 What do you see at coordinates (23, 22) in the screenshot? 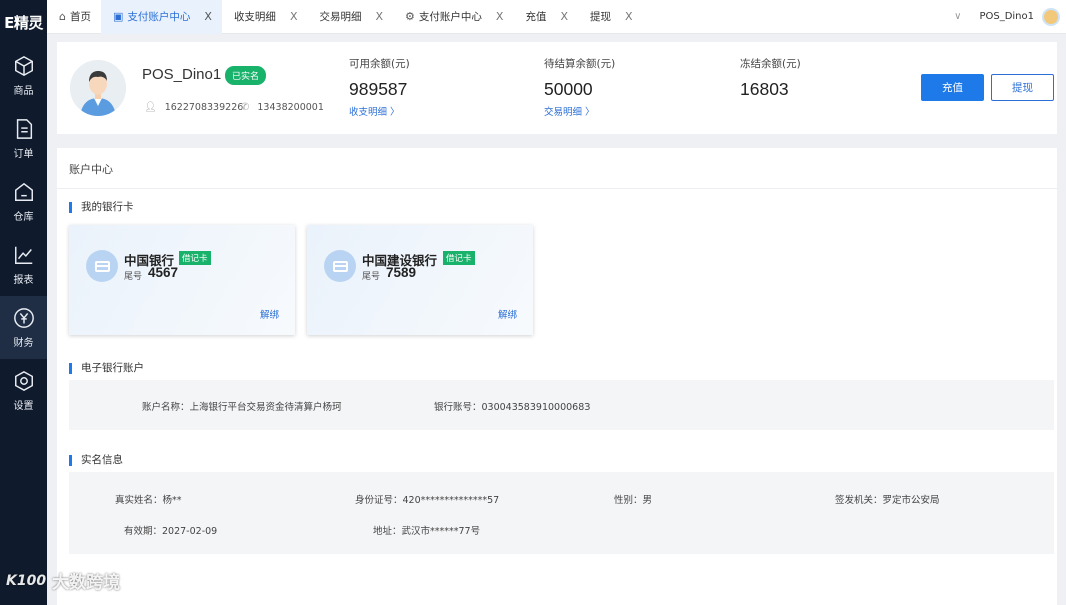
I see `app-logo: E精灵` at bounding box center [23, 22].